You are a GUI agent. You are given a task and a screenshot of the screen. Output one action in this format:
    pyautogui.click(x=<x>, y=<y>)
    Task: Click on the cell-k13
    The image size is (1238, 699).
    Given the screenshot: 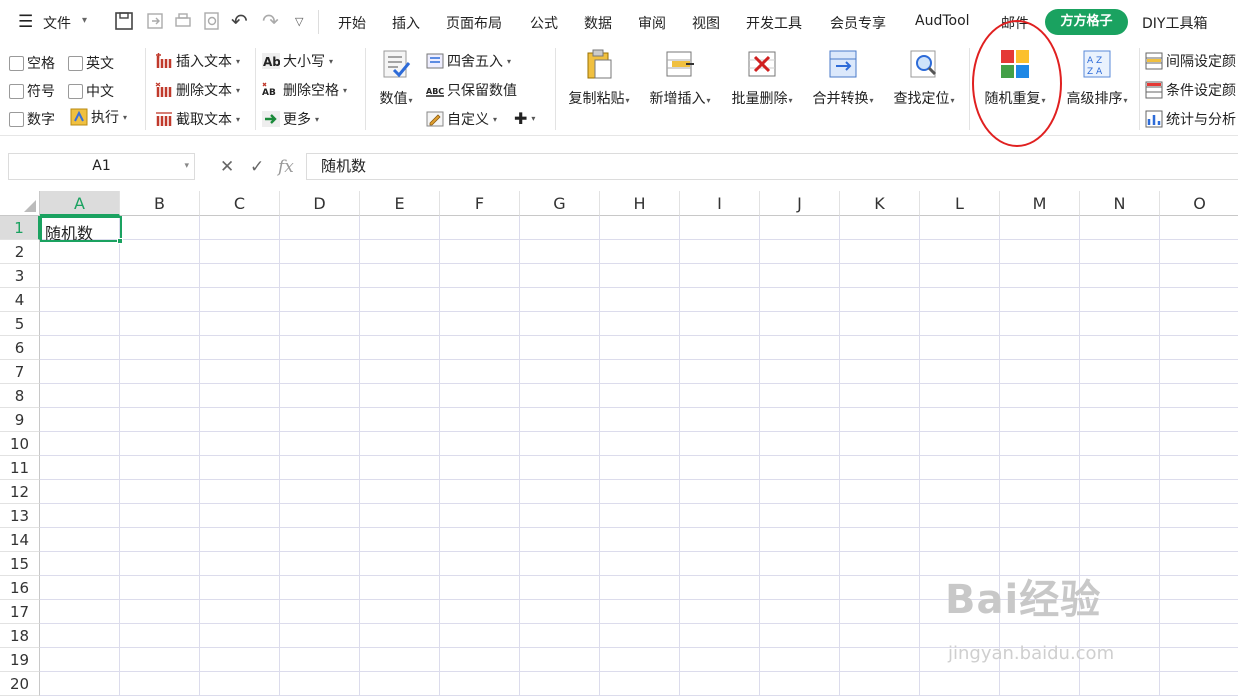 What is the action you would take?
    pyautogui.click(x=880, y=516)
    